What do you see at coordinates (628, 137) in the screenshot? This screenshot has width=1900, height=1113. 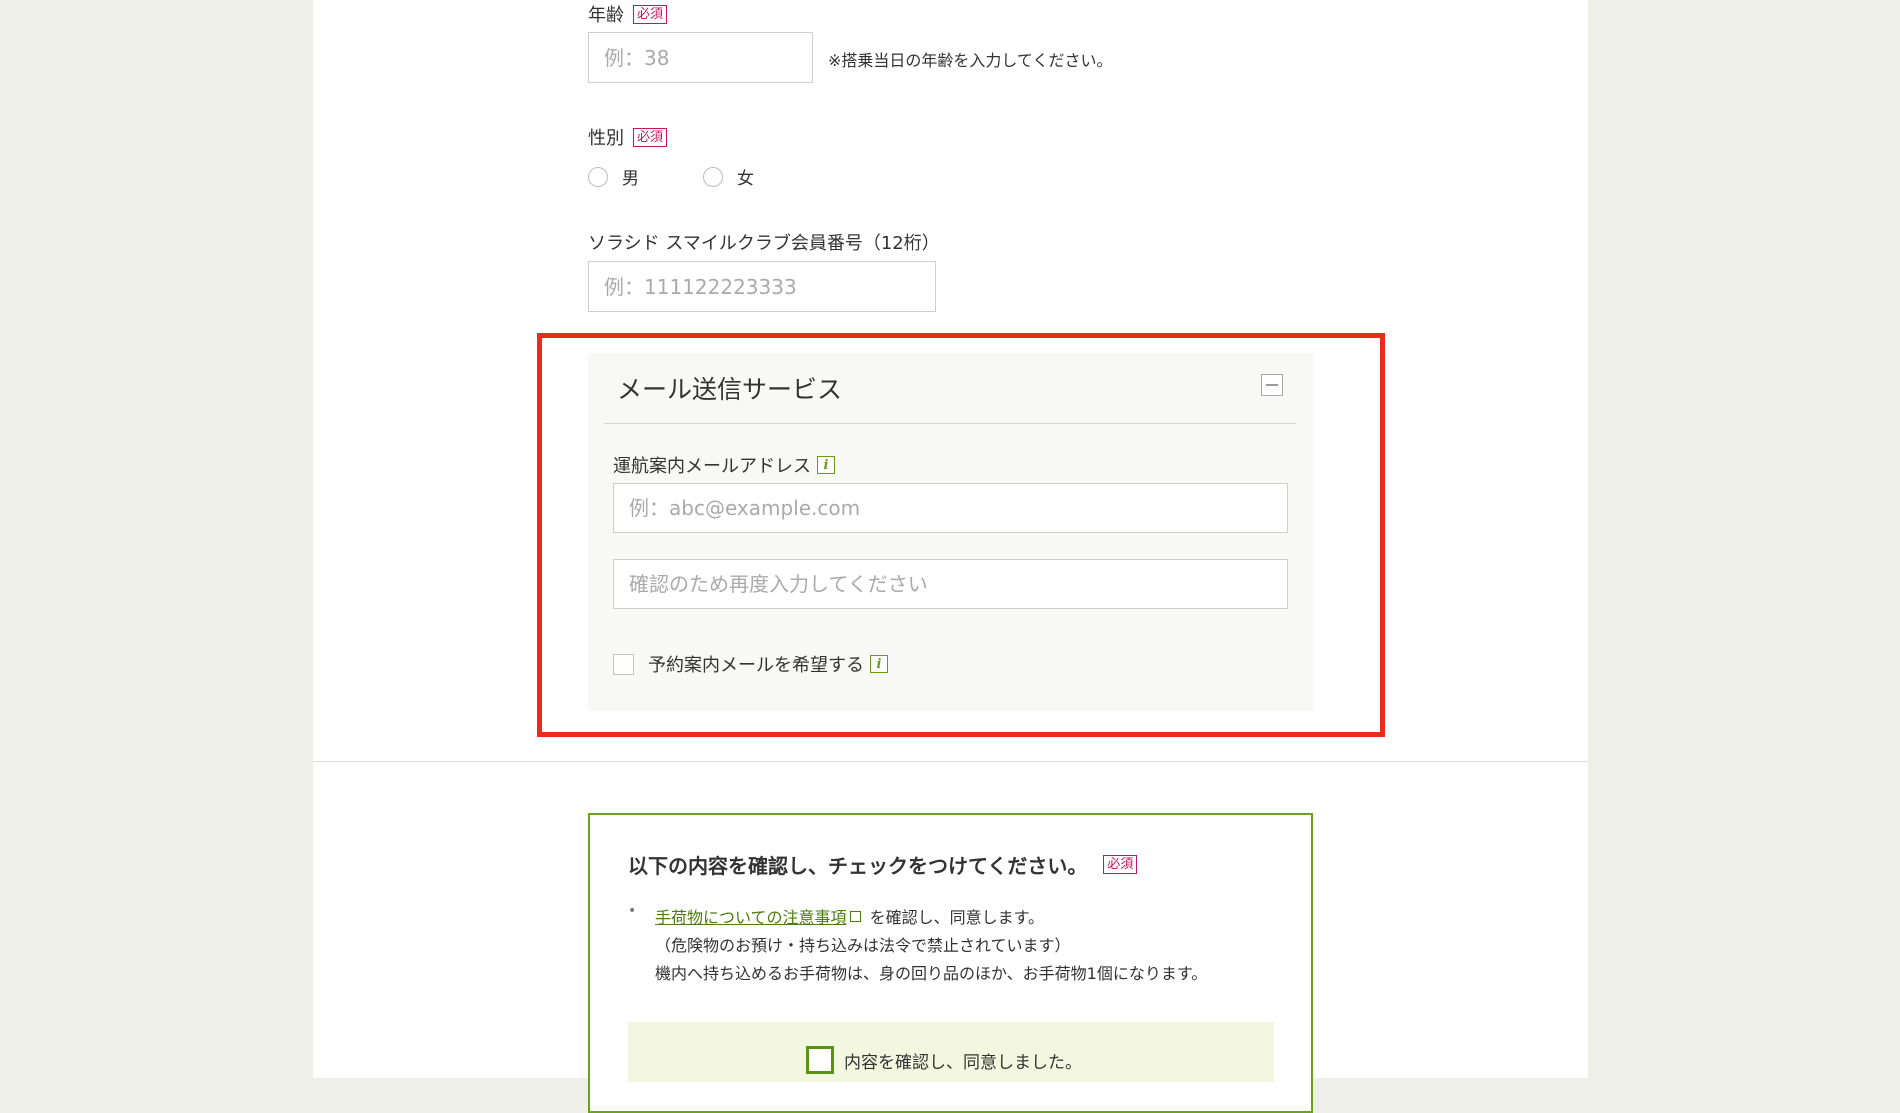 I see `gender-label-row: 性別 必須` at bounding box center [628, 137].